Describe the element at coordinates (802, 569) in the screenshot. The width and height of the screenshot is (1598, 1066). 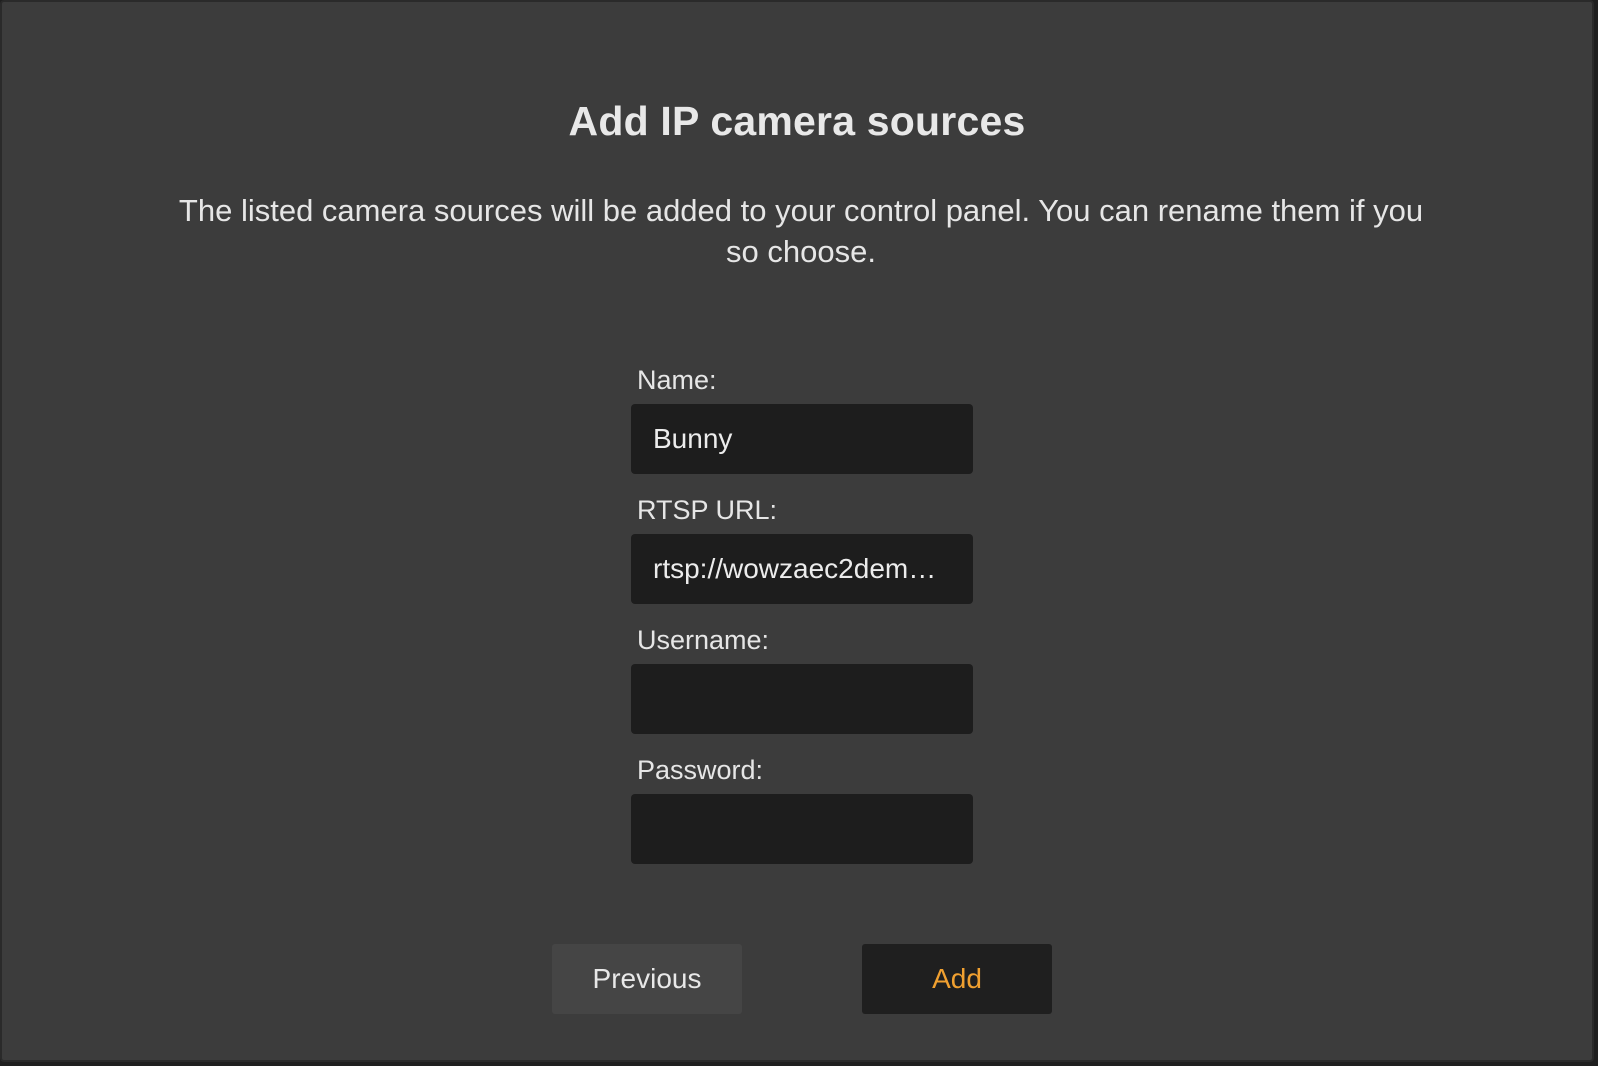
I see `rtsp-url-field` at that location.